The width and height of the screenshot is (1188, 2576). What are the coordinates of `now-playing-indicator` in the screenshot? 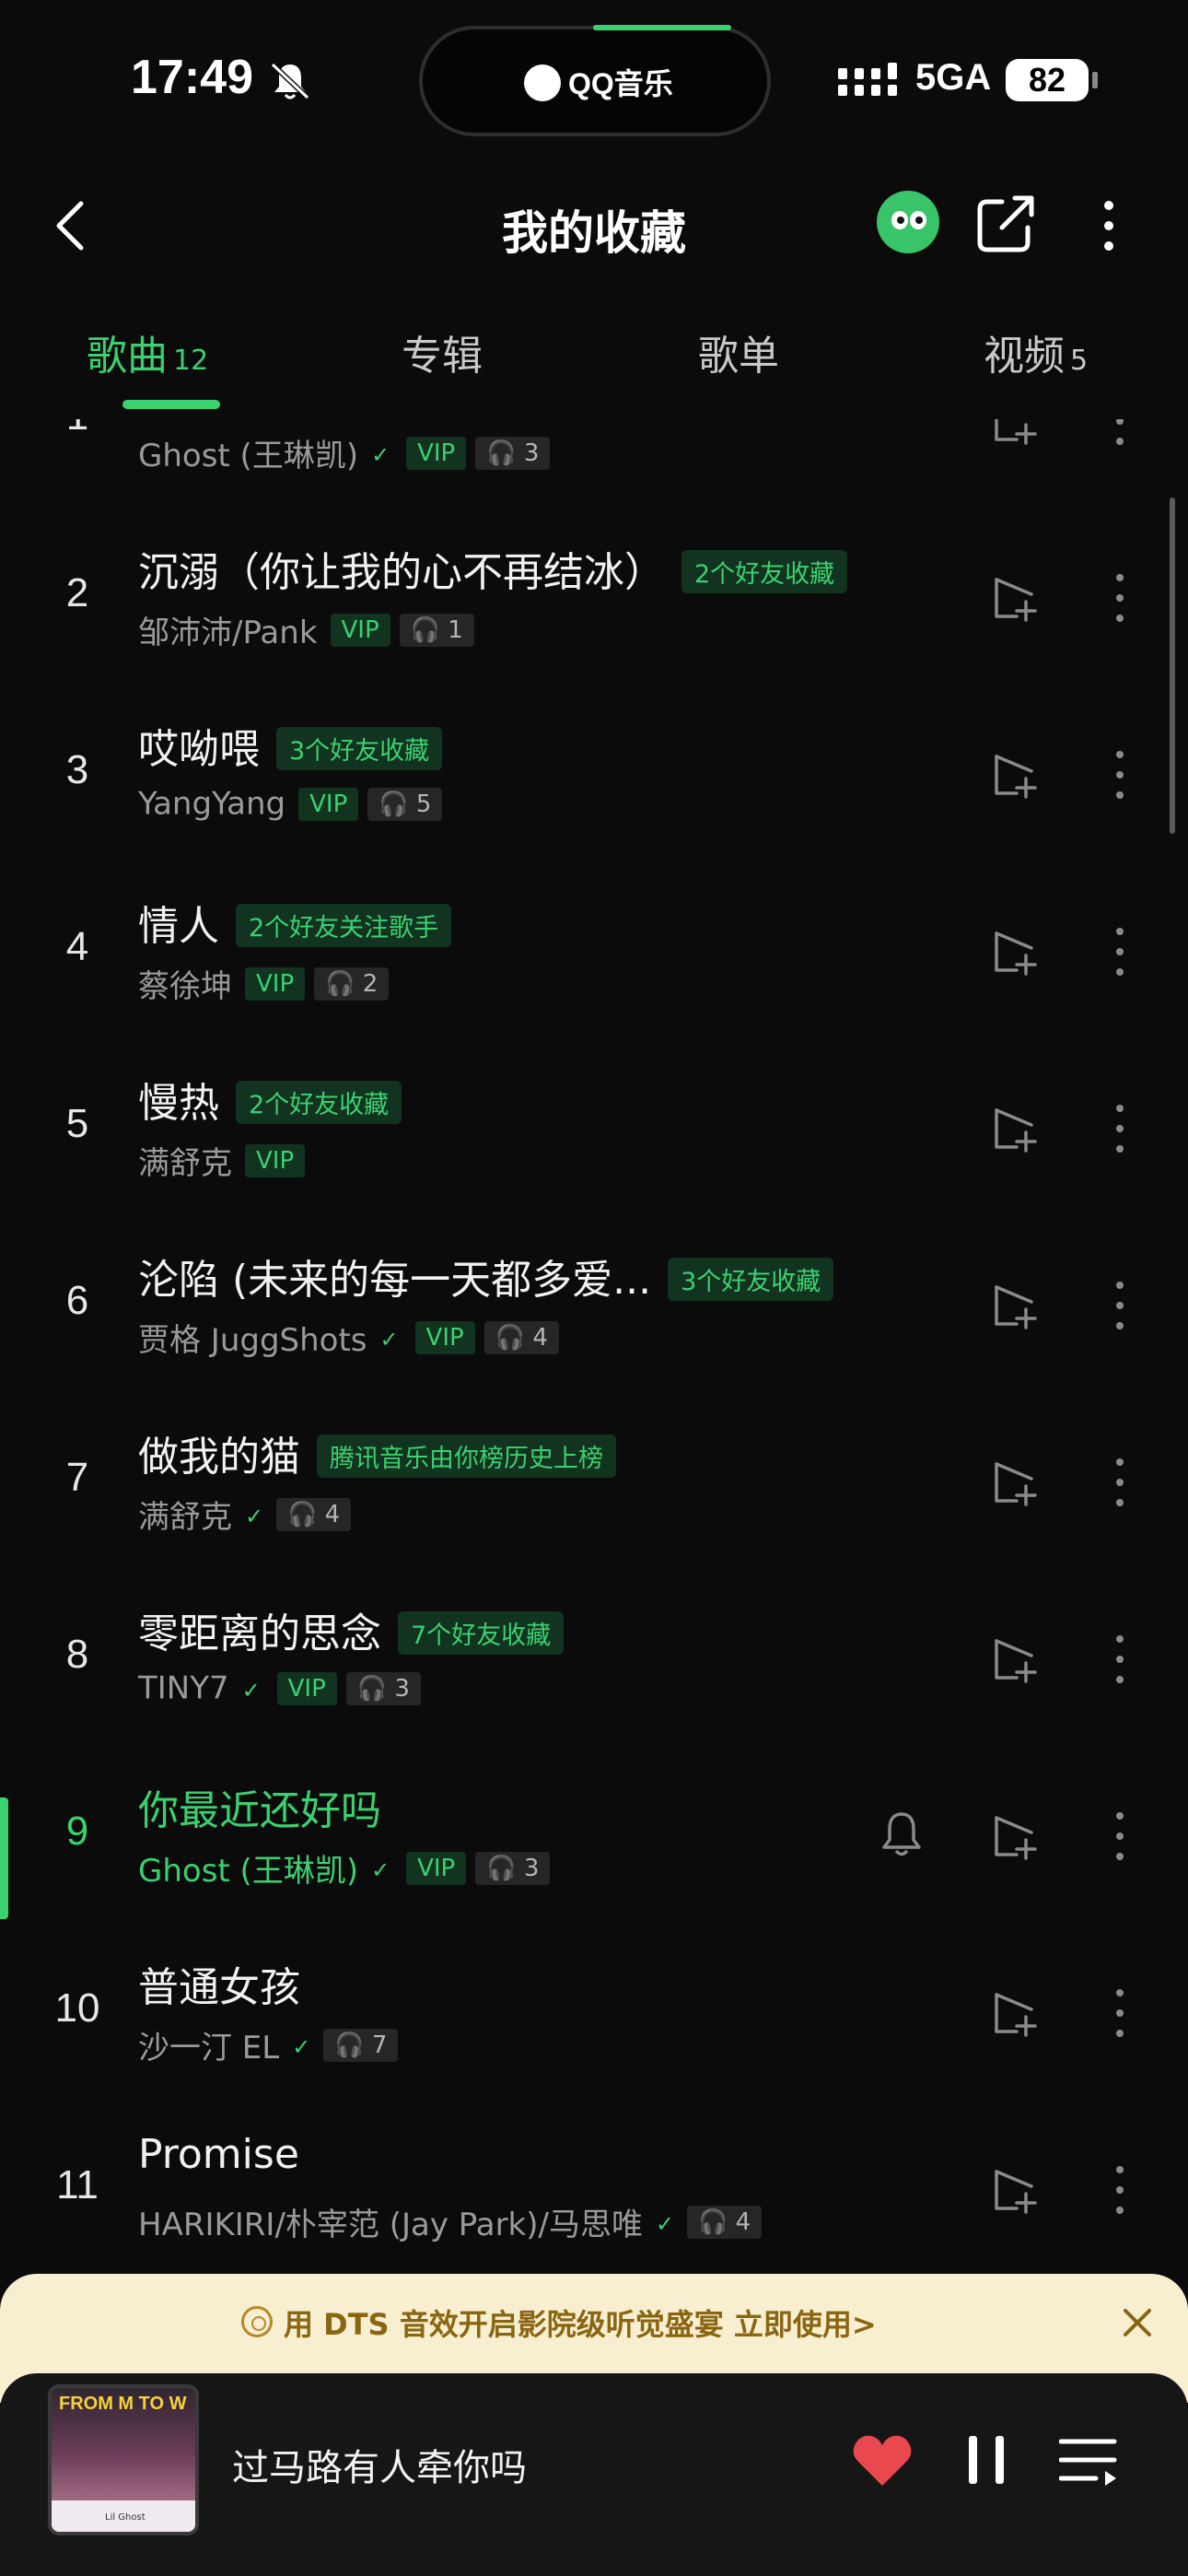 It's located at (4, 1858).